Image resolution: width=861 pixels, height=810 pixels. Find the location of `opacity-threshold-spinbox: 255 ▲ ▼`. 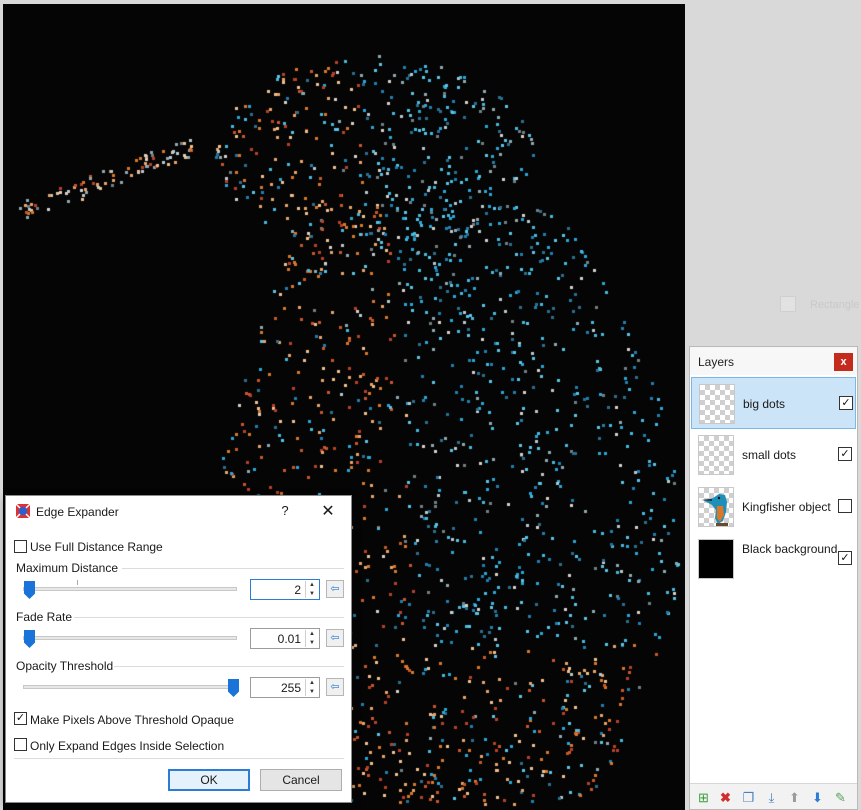

opacity-threshold-spinbox: 255 ▲ ▼ is located at coordinates (285, 687).